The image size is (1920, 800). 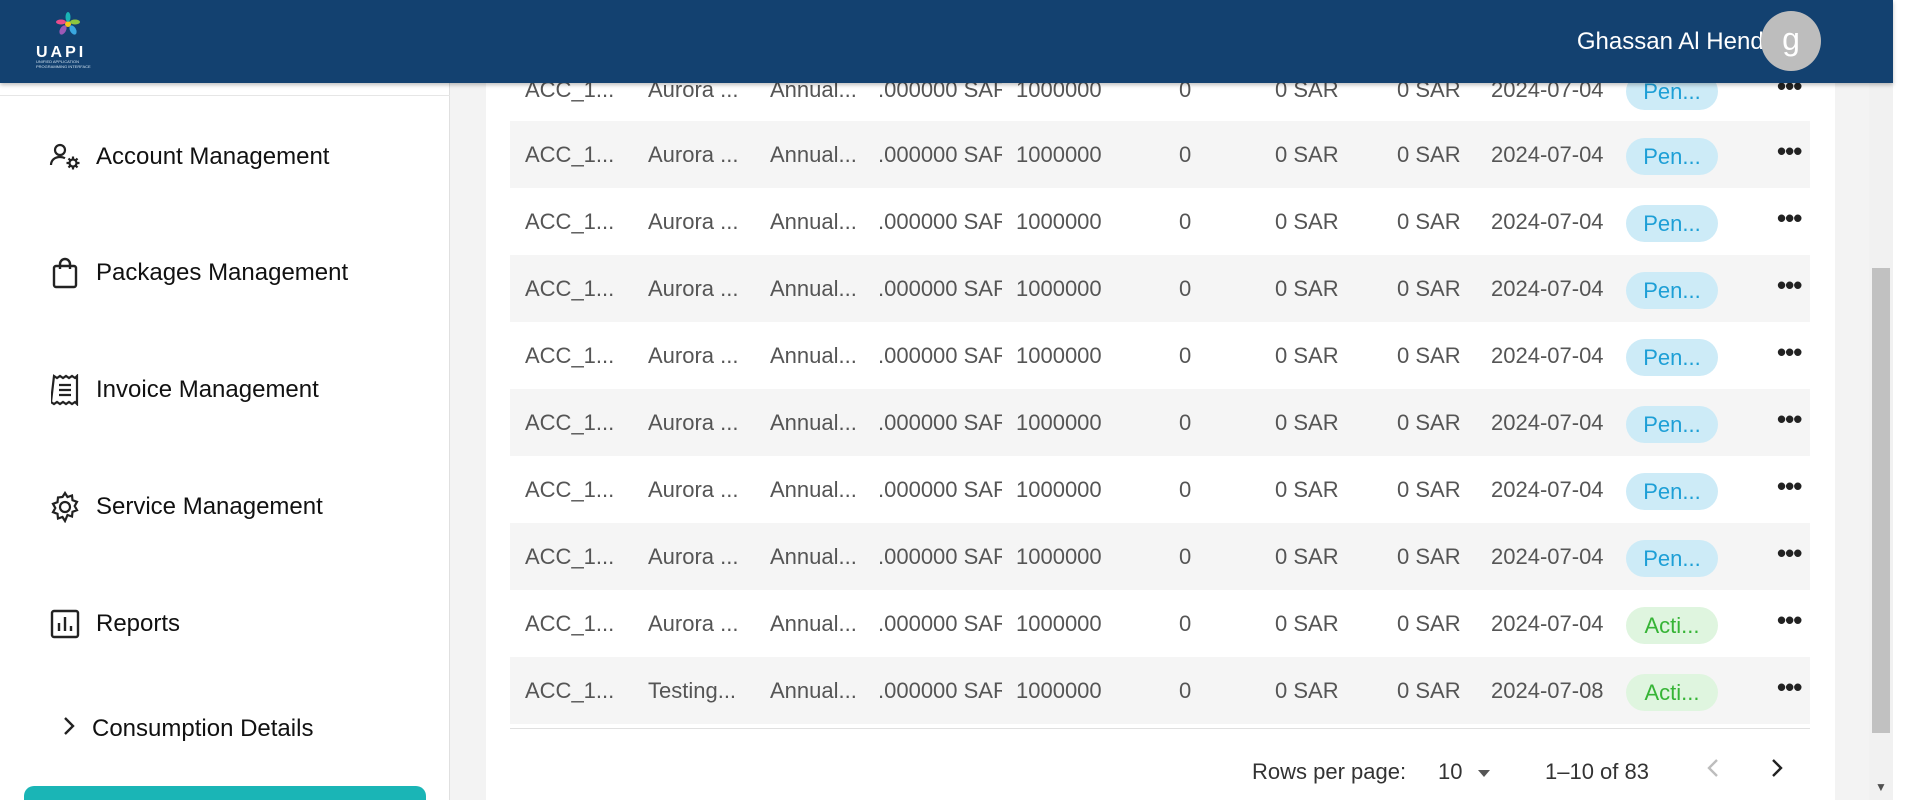 I want to click on sidebar-item-label: Packages Management, so click(x=222, y=272).